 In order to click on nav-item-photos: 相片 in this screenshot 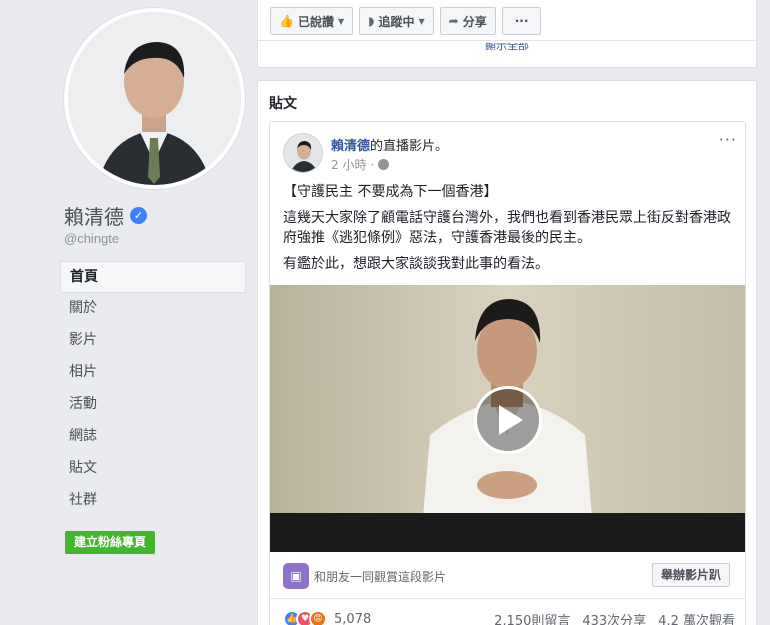, I will do `click(153, 373)`.